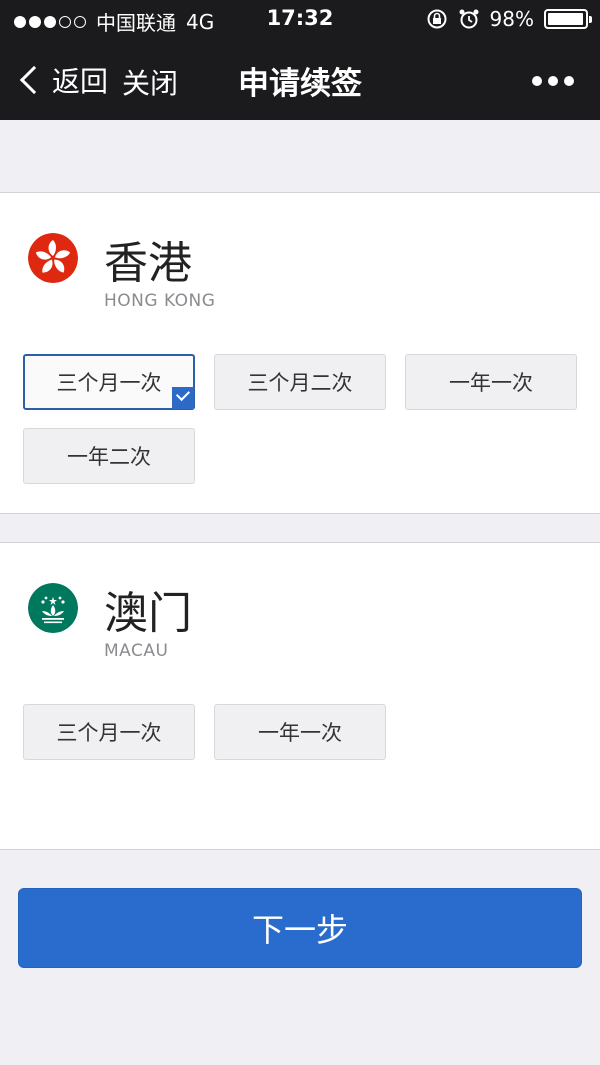 The height and width of the screenshot is (1065, 600). What do you see at coordinates (160, 301) in the screenshot?
I see `region-name-en: HONG KONG` at bounding box center [160, 301].